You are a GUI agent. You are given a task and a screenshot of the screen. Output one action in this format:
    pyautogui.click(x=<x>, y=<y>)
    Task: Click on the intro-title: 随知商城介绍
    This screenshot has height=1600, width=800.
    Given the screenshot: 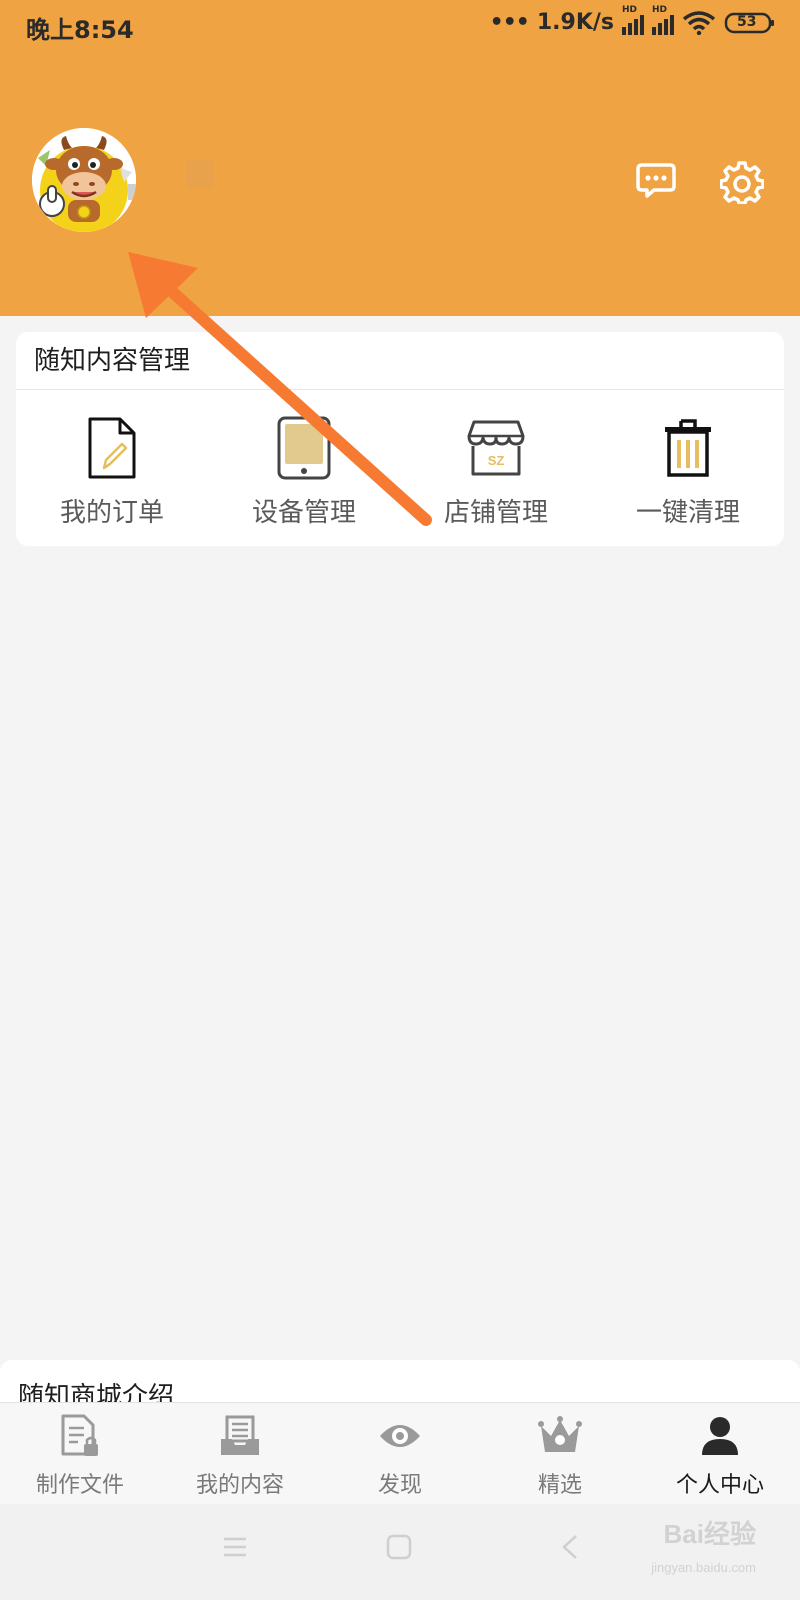 What is the action you would take?
    pyautogui.click(x=96, y=1393)
    